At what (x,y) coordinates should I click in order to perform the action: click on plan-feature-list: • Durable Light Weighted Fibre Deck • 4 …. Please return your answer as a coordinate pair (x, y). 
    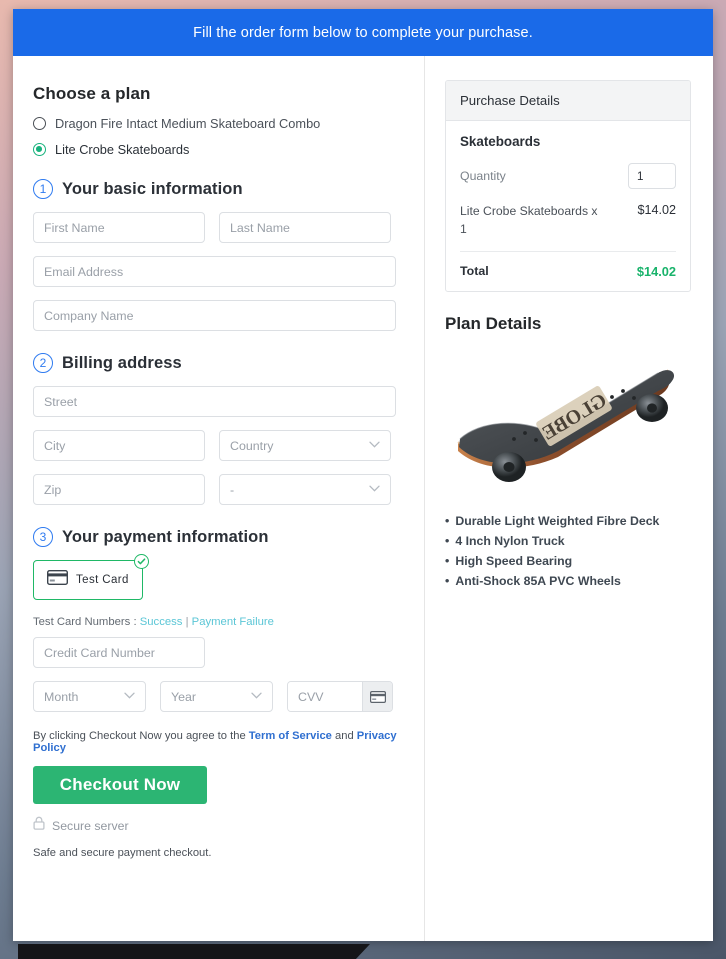
    Looking at the image, I should click on (568, 552).